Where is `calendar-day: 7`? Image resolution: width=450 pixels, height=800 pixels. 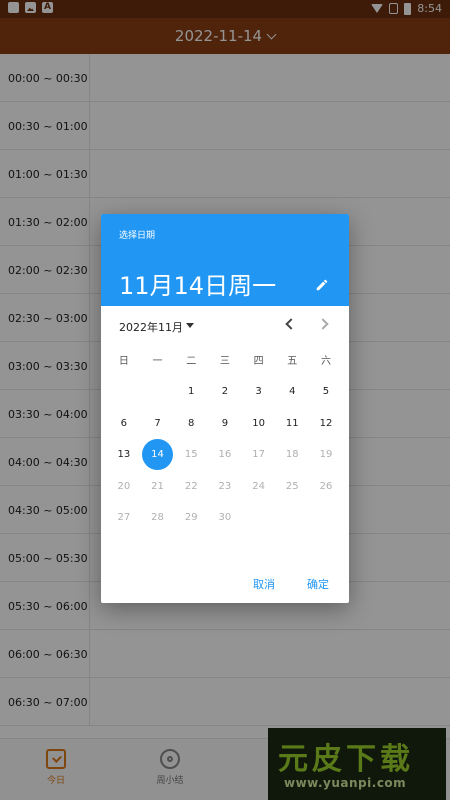 calendar-day: 7 is located at coordinates (158, 424).